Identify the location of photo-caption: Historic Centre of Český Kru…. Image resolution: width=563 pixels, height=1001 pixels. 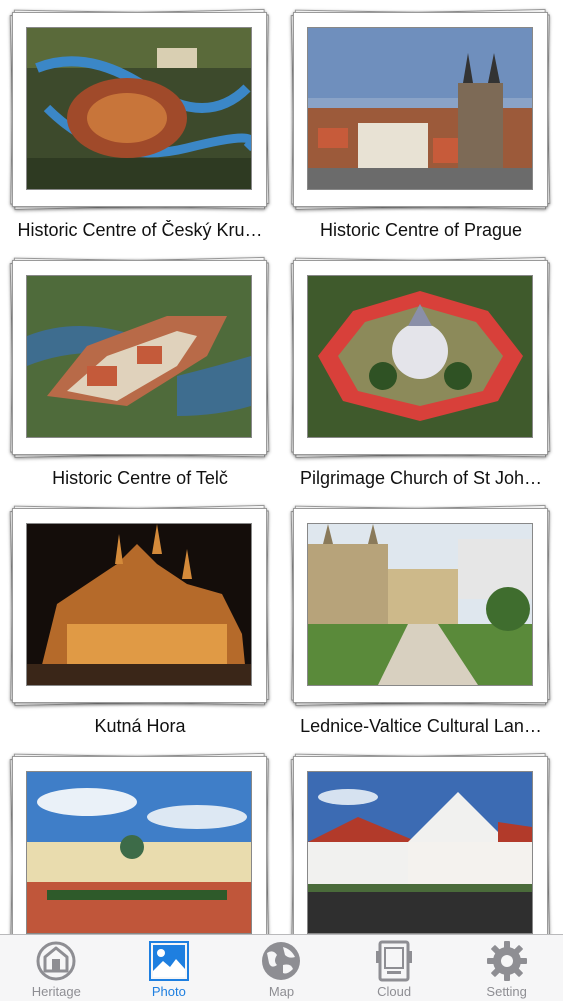
(140, 230).